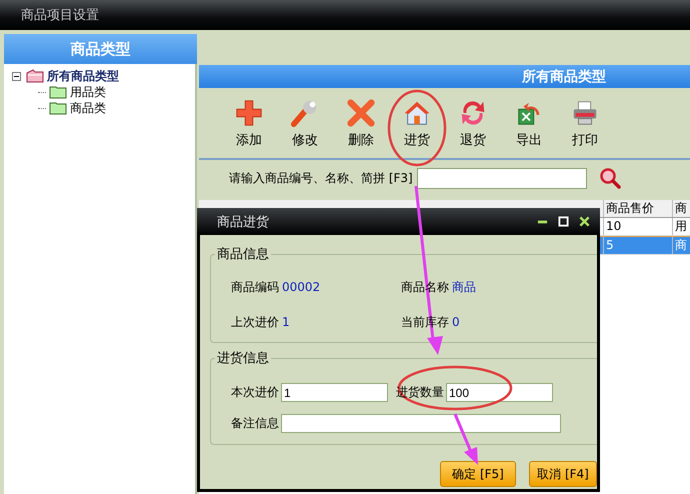  What do you see at coordinates (255, 287) in the screenshot?
I see `field-label: 商品编码` at bounding box center [255, 287].